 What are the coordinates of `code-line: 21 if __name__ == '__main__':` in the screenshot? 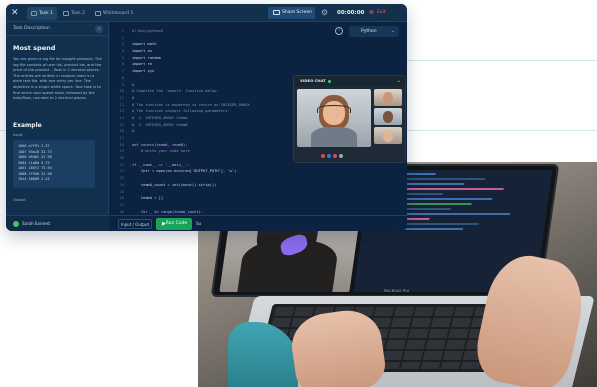 It's located at (204, 165).